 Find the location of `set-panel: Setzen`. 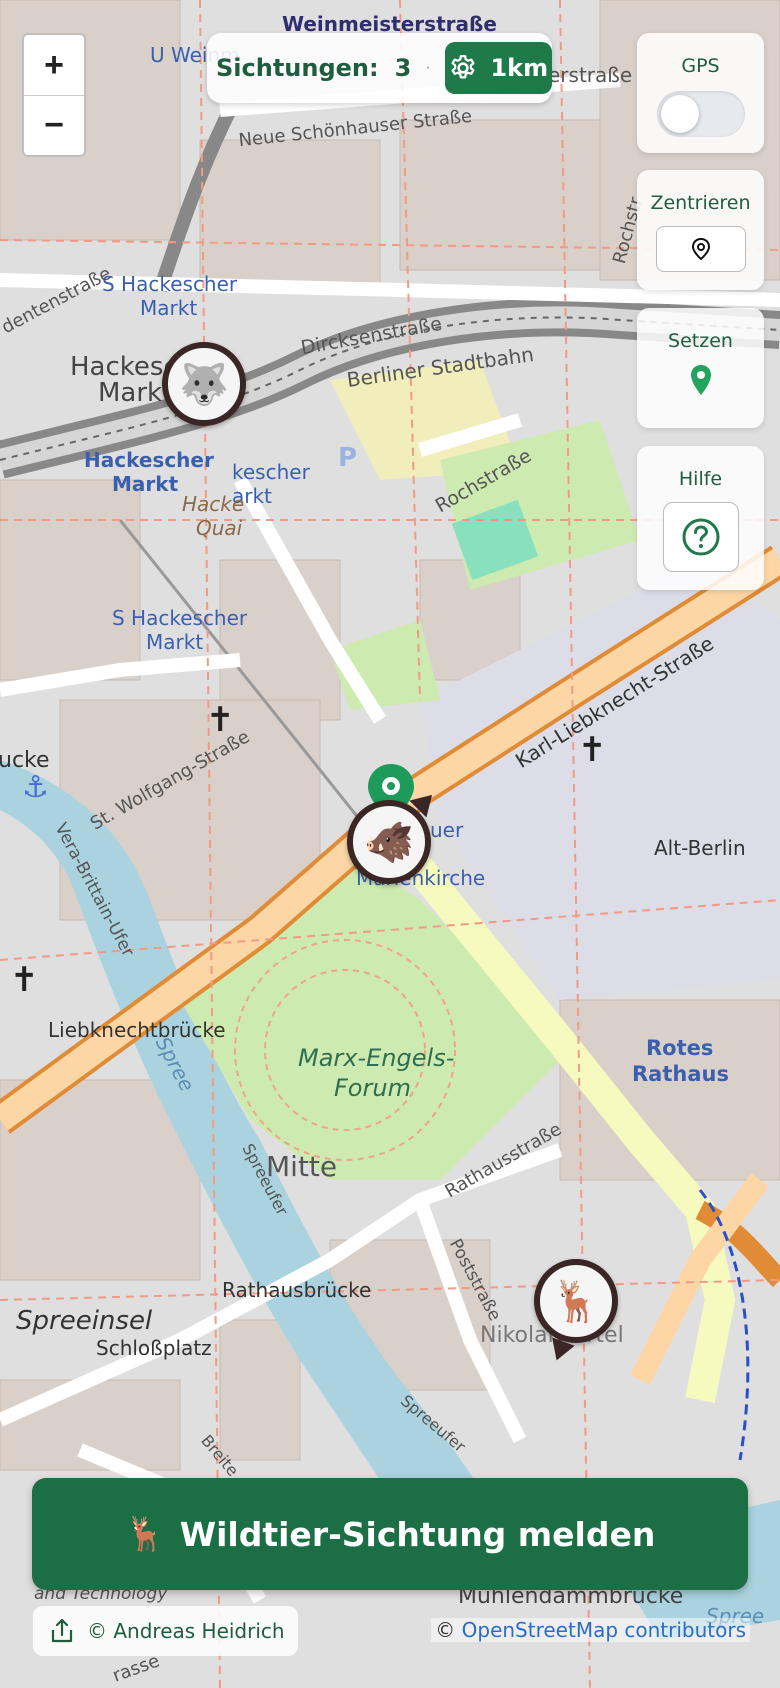

set-panel: Setzen is located at coordinates (700, 368).